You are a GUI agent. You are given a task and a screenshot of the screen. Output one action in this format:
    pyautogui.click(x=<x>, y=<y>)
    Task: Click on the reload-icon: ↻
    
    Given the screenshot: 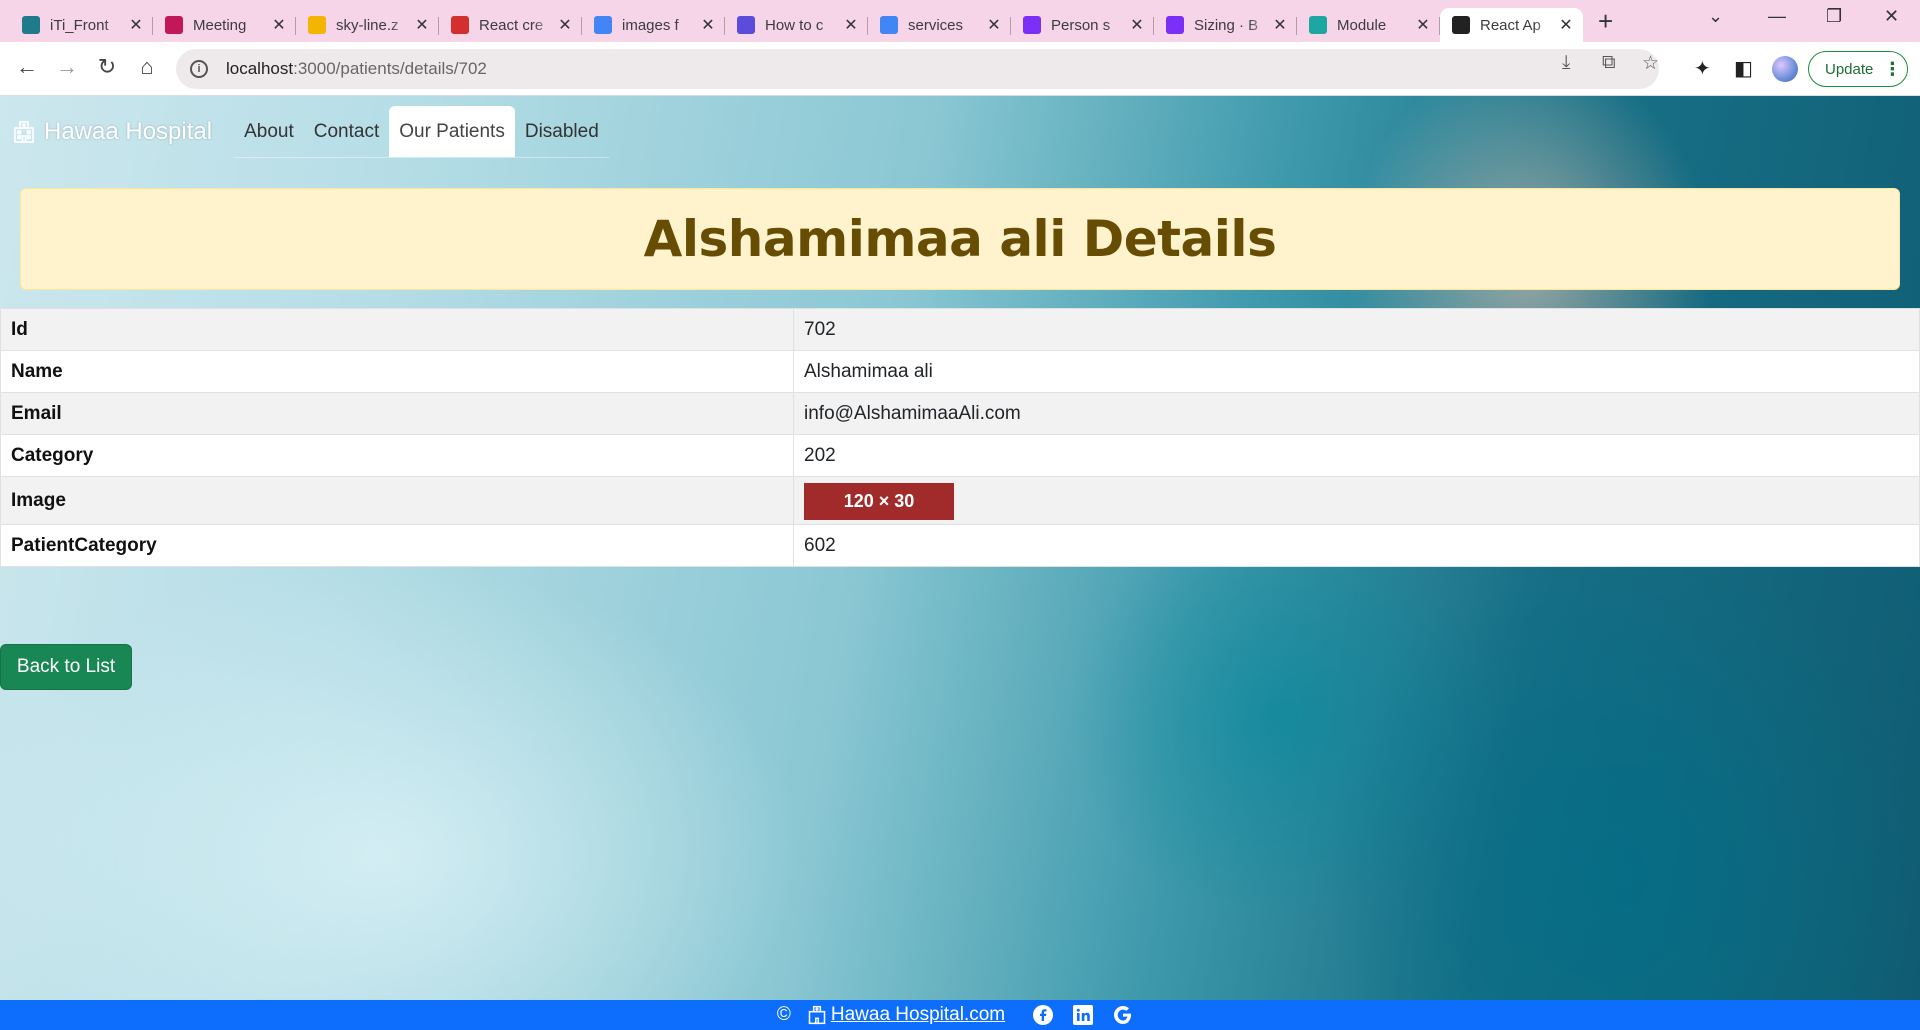 What is the action you would take?
    pyautogui.click(x=107, y=67)
    